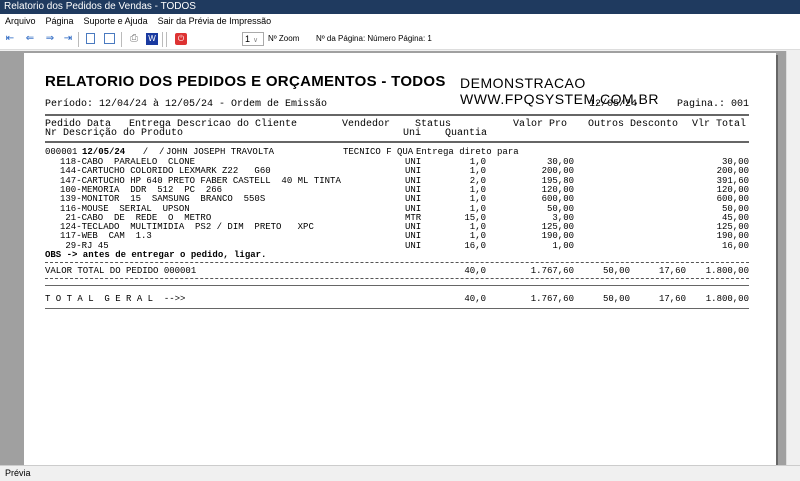 This screenshot has width=800, height=481. I want to click on item-price: 1,00, so click(563, 245).